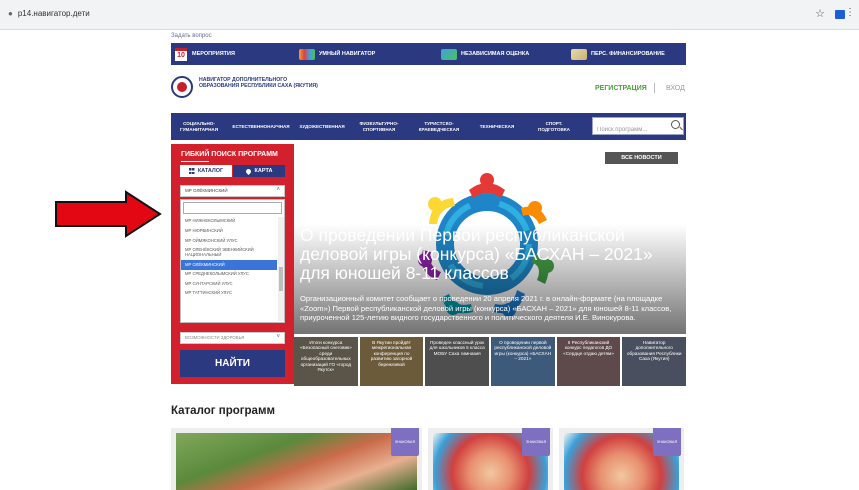 The height and width of the screenshot is (490, 859). I want to click on extension-icon, so click(840, 14).